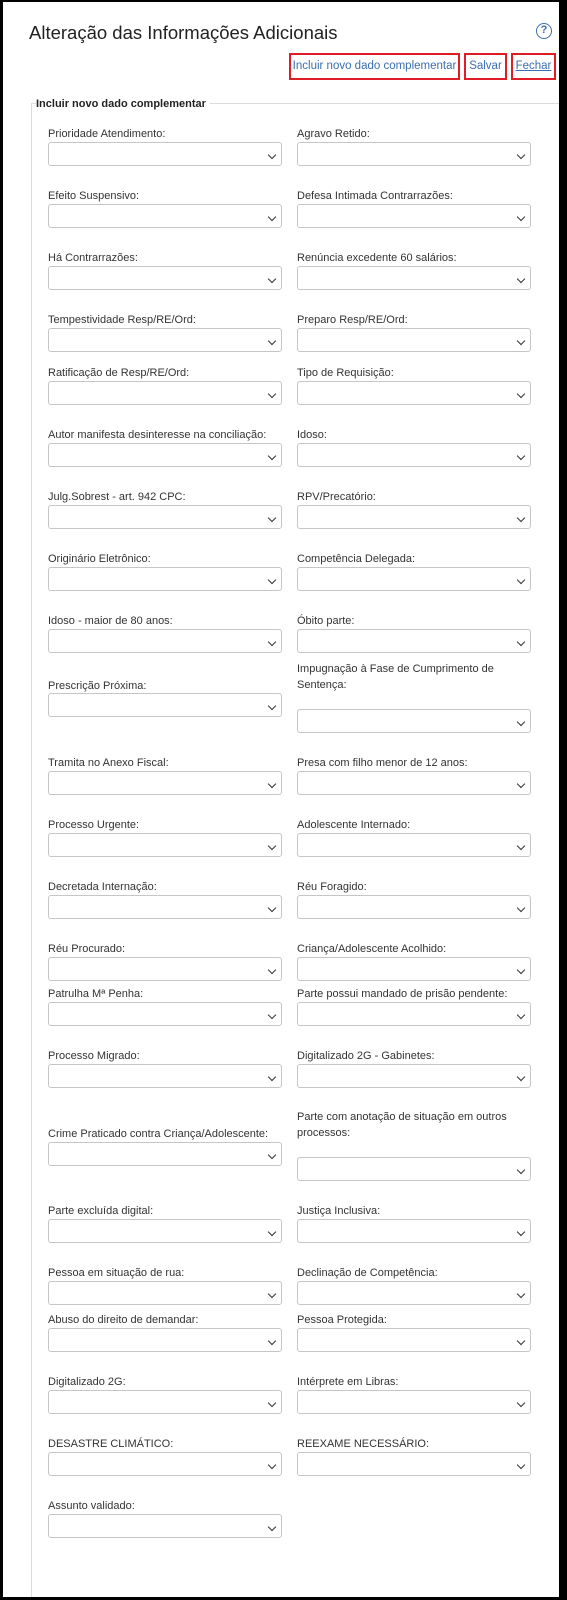 This screenshot has height=1600, width=567. I want to click on field-11-select, so click(165, 455).